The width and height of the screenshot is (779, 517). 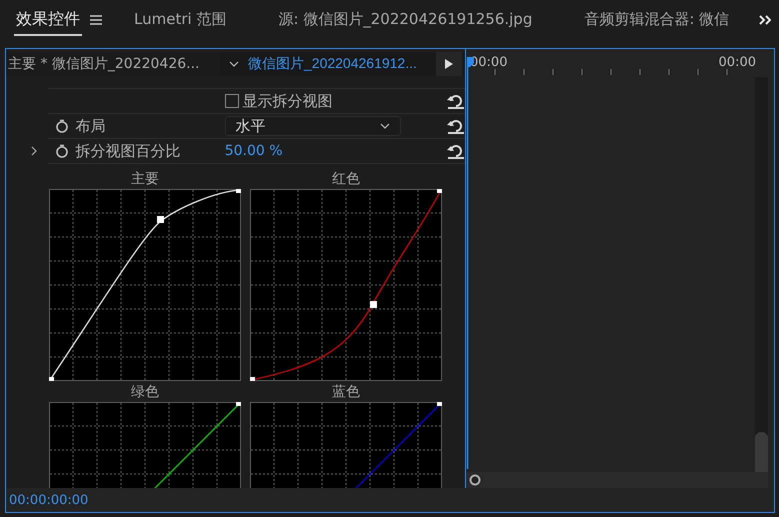 What do you see at coordinates (48, 20) in the screenshot?
I see `panel-tab: 效果控件` at bounding box center [48, 20].